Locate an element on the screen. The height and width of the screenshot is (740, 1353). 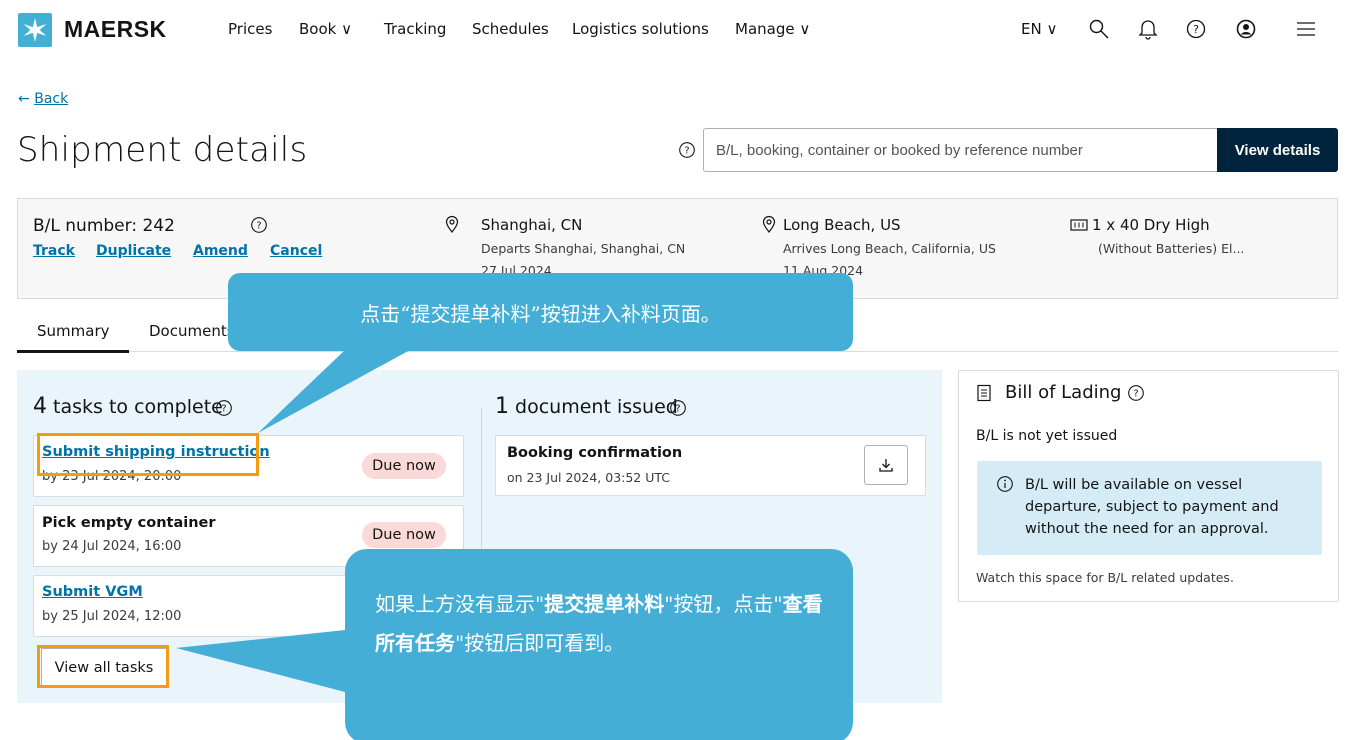
callout-bottom: 如果上方没有显示"提交提单补料"按钮，点击"查看所有任务"按钮后即可看到。 is located at coordinates (599, 644).